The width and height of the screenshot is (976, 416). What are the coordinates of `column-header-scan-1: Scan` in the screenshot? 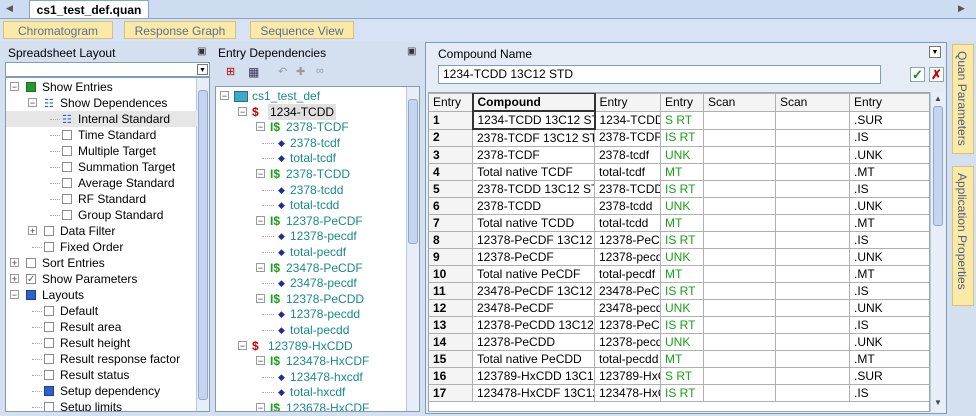 It's located at (739, 102).